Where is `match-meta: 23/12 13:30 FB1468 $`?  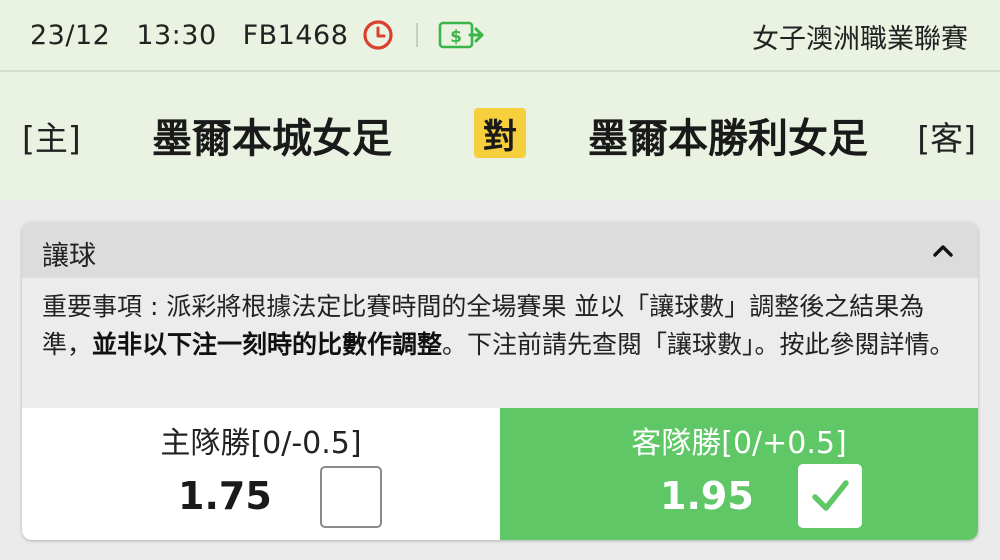
match-meta: 23/12 13:30 FB1468 $ is located at coordinates (243, 35).